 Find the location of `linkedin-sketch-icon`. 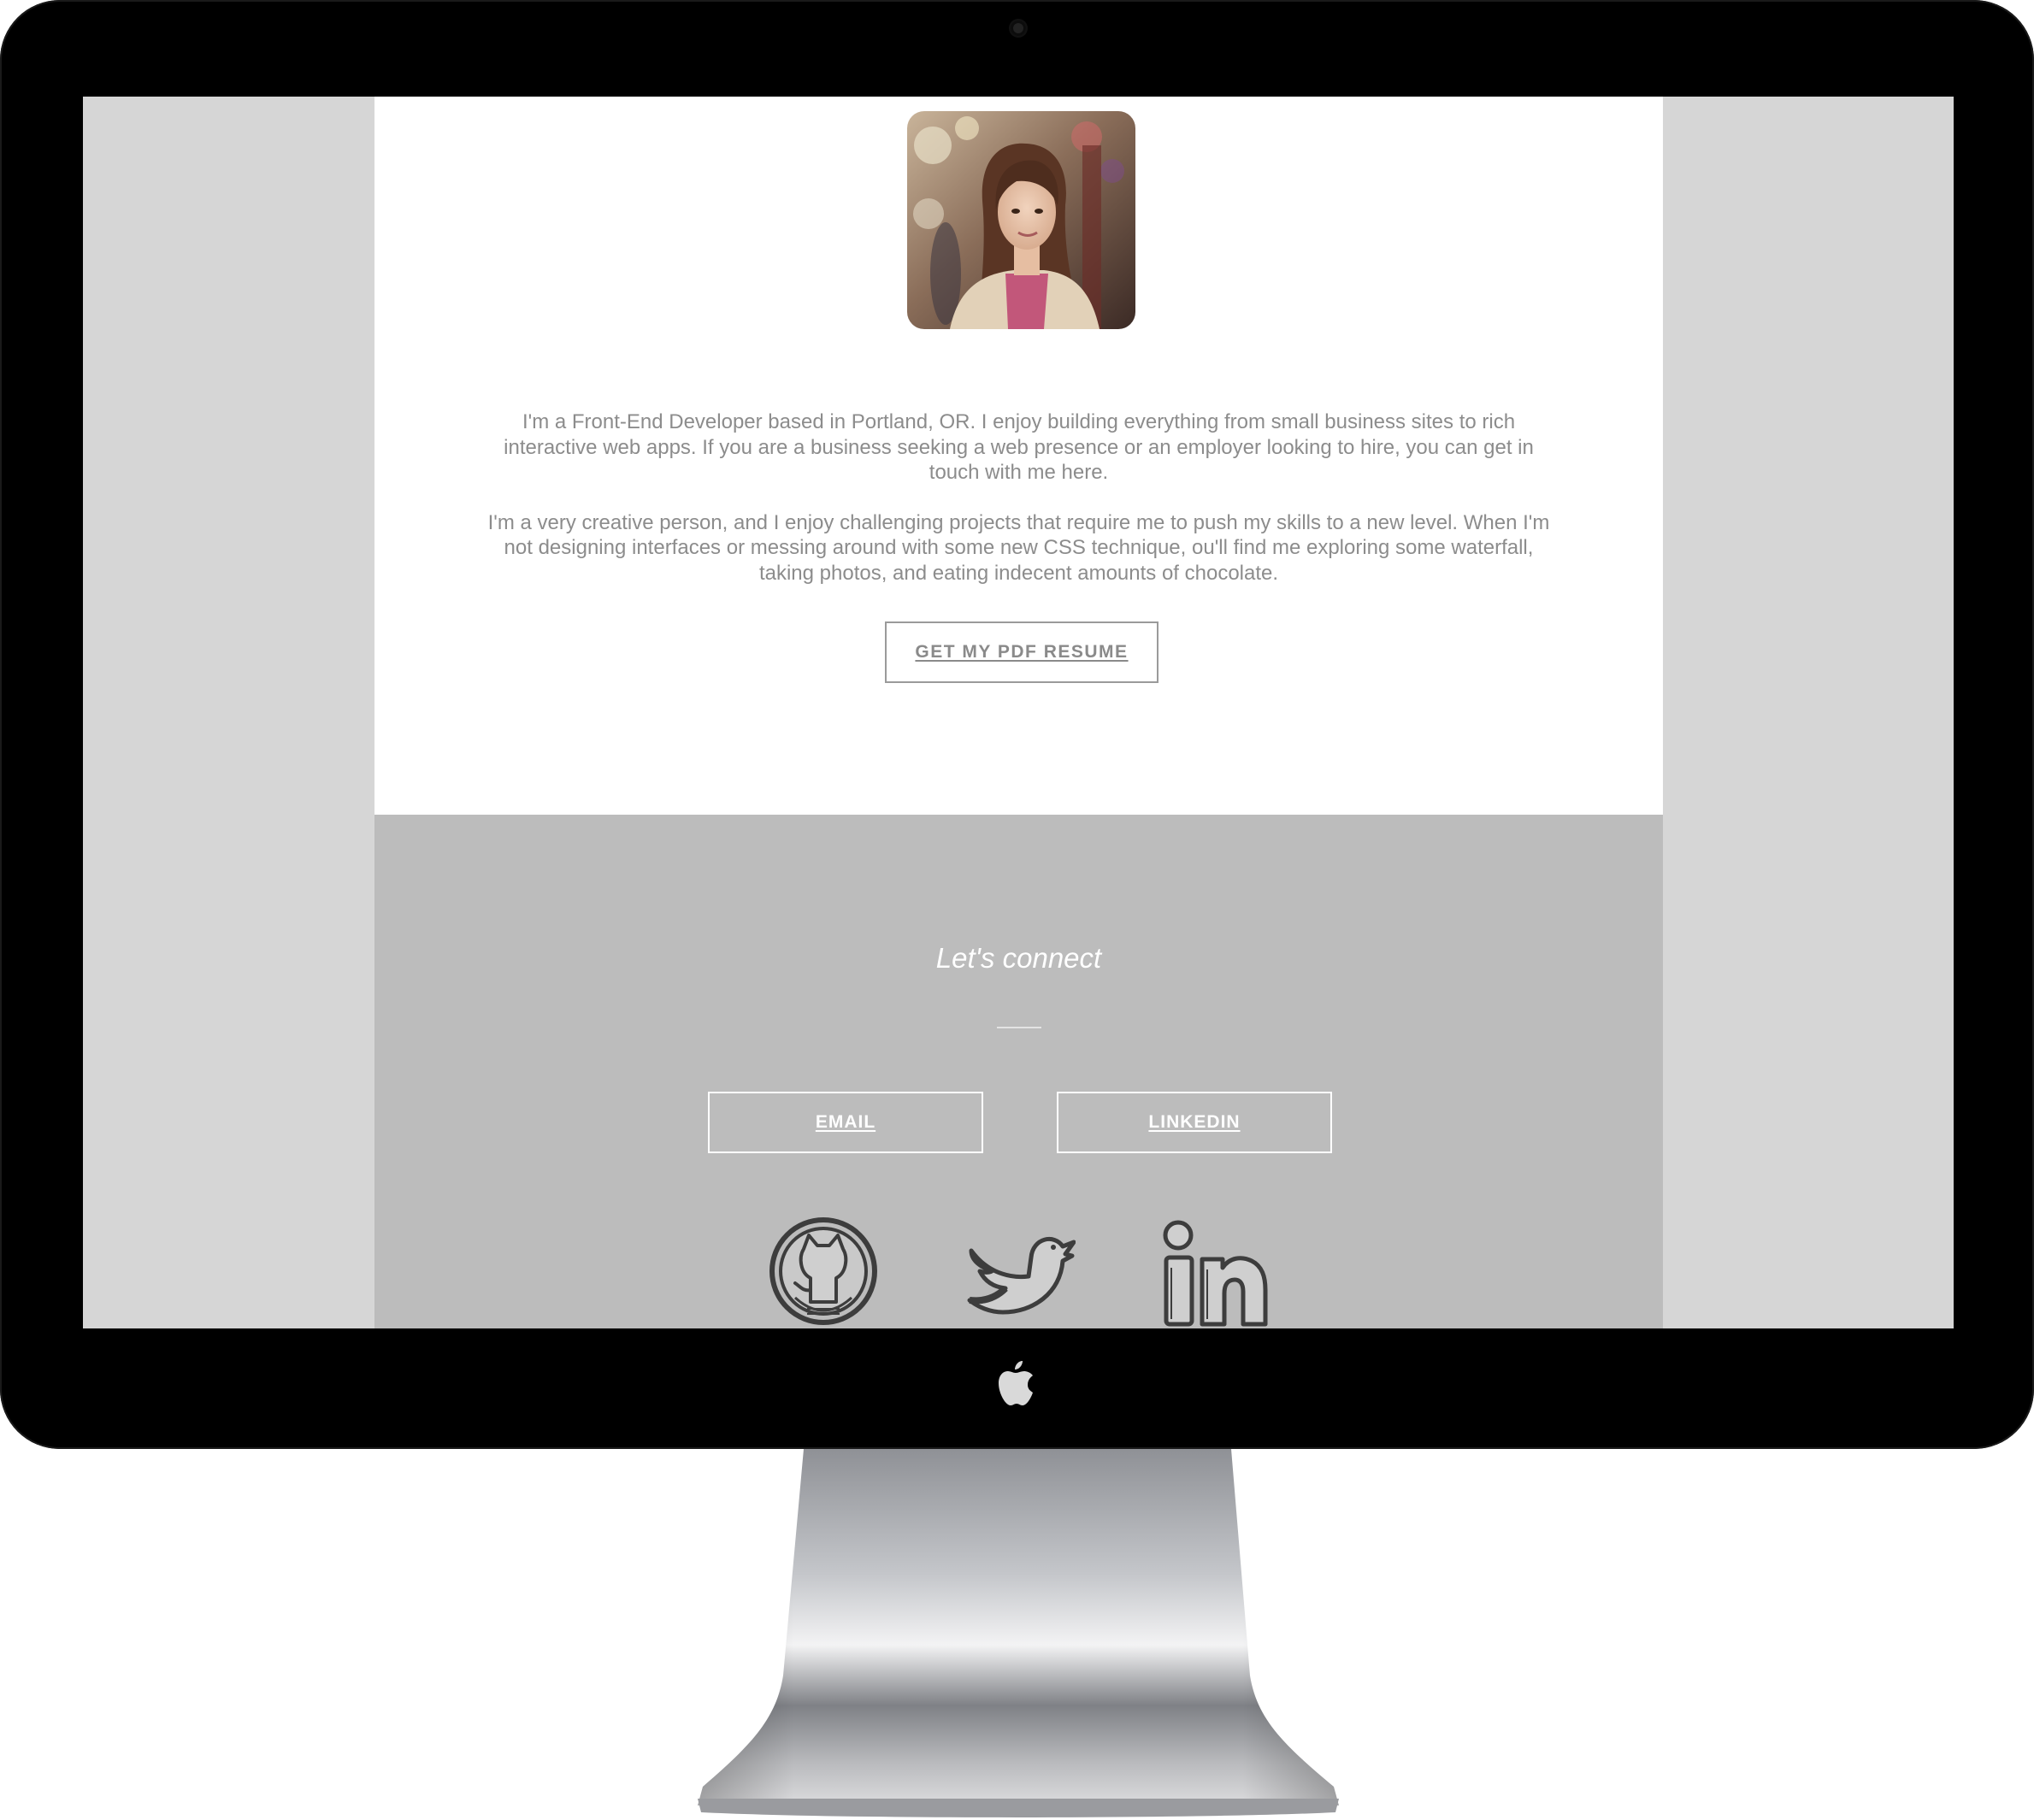

linkedin-sketch-icon is located at coordinates (1215, 1272).